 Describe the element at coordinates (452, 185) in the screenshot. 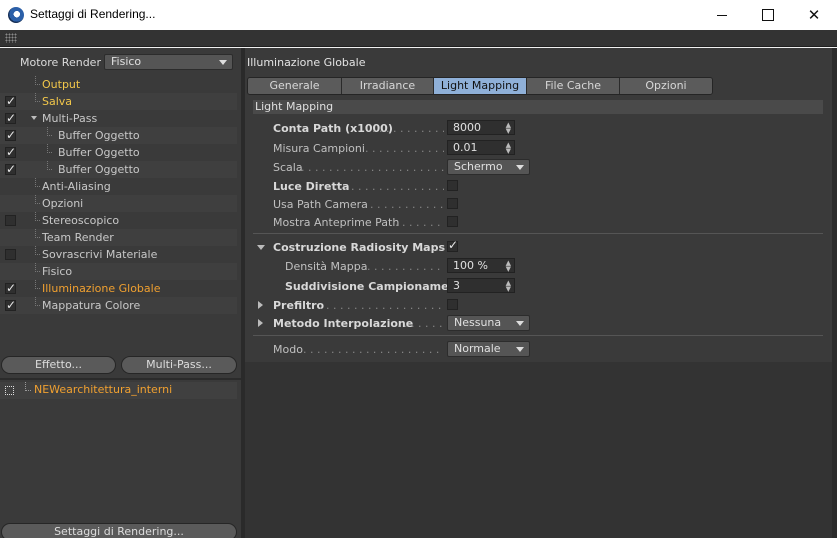

I see `luce-diretta-checkbox` at that location.